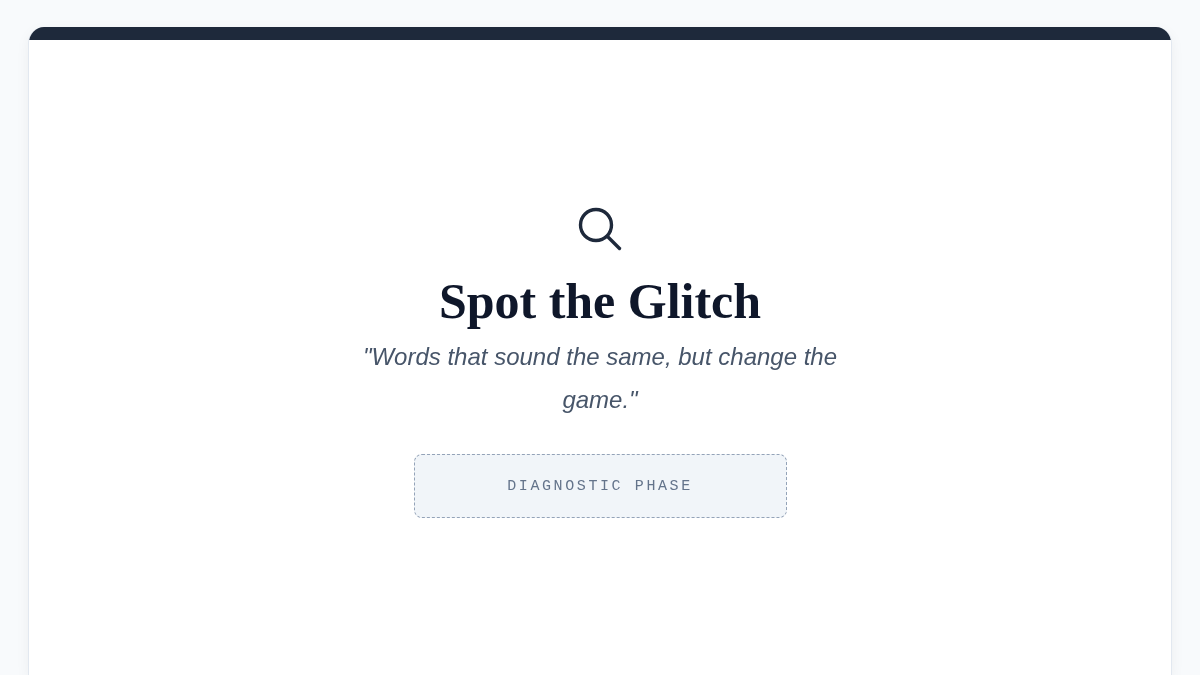 Image resolution: width=1200 pixels, height=675 pixels. What do you see at coordinates (600, 301) in the screenshot?
I see `game-title: Spot the Glitch` at bounding box center [600, 301].